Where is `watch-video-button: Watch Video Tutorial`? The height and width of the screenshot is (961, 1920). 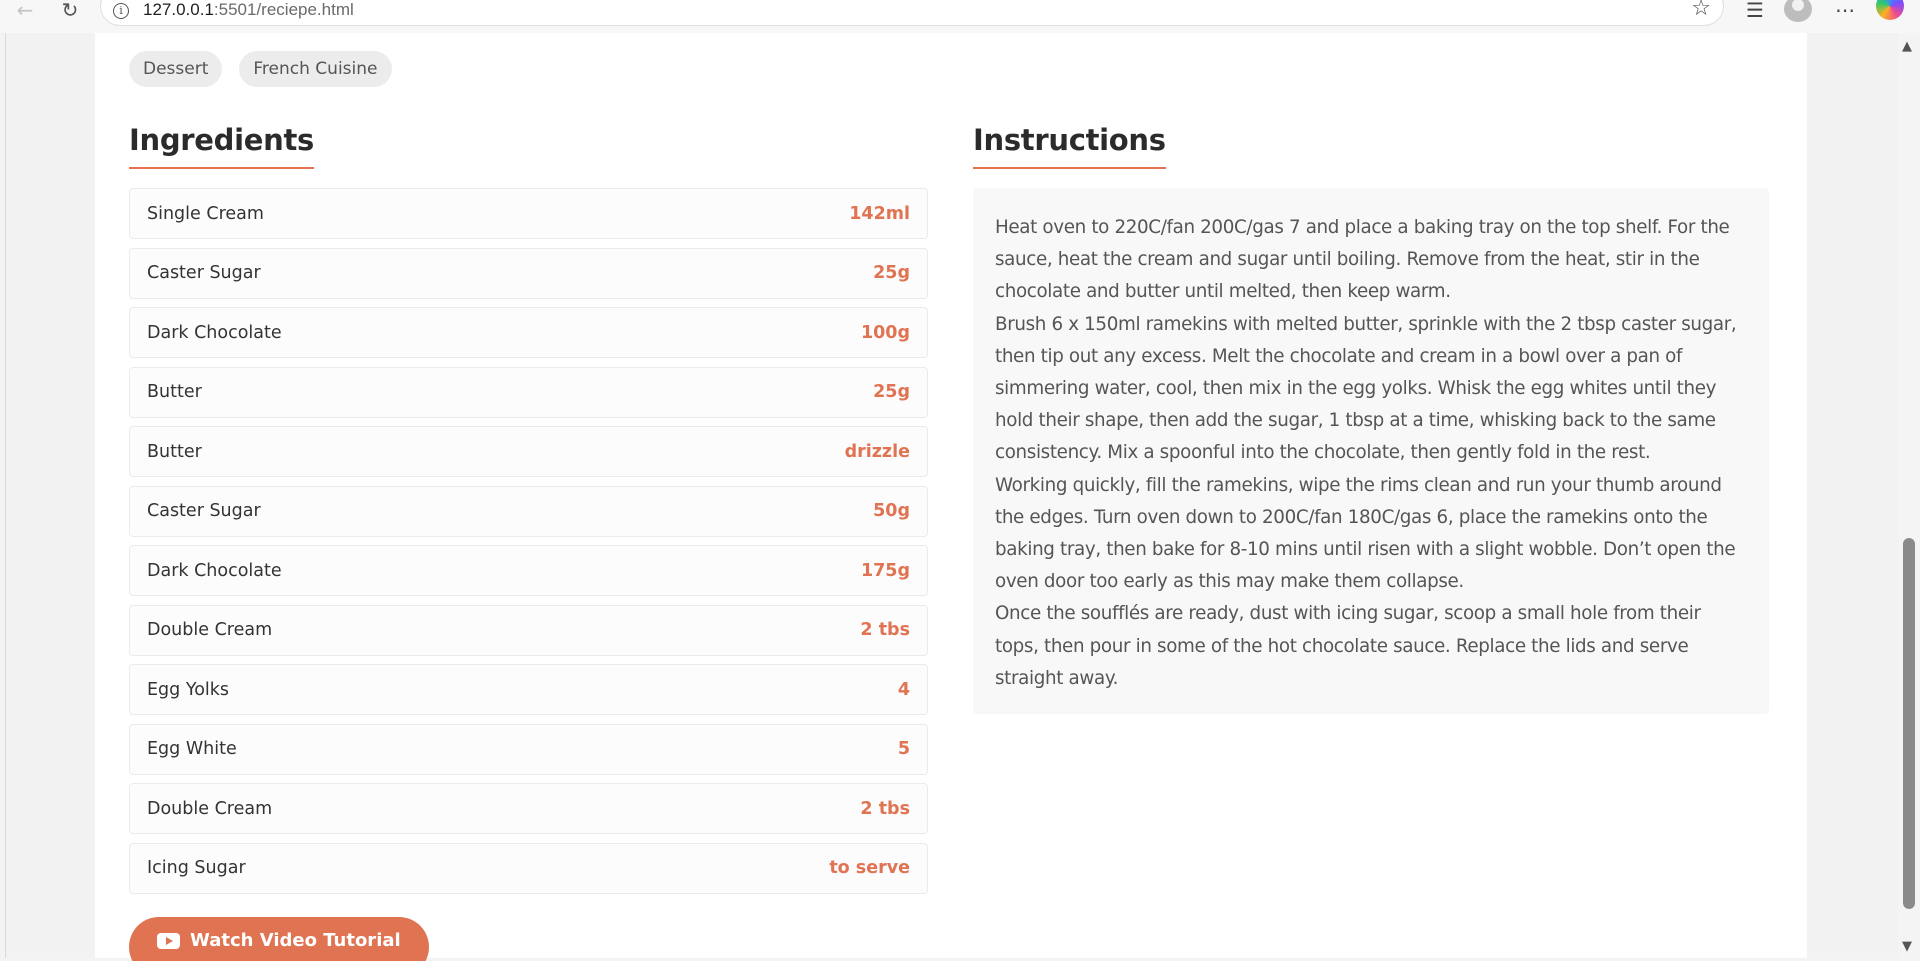 watch-video-button: Watch Video Tutorial is located at coordinates (279, 939).